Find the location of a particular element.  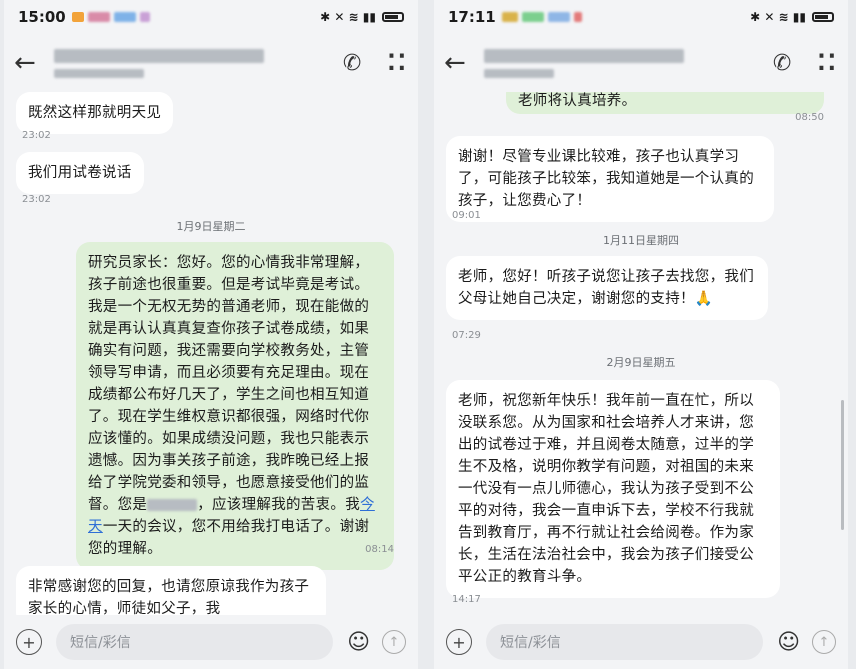

timestamp: 14:17 is located at coordinates (466, 599).